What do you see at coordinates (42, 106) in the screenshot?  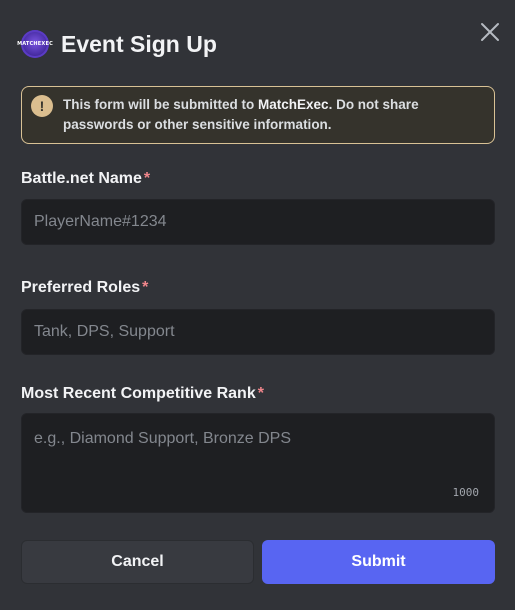 I see `warning-icon: !` at bounding box center [42, 106].